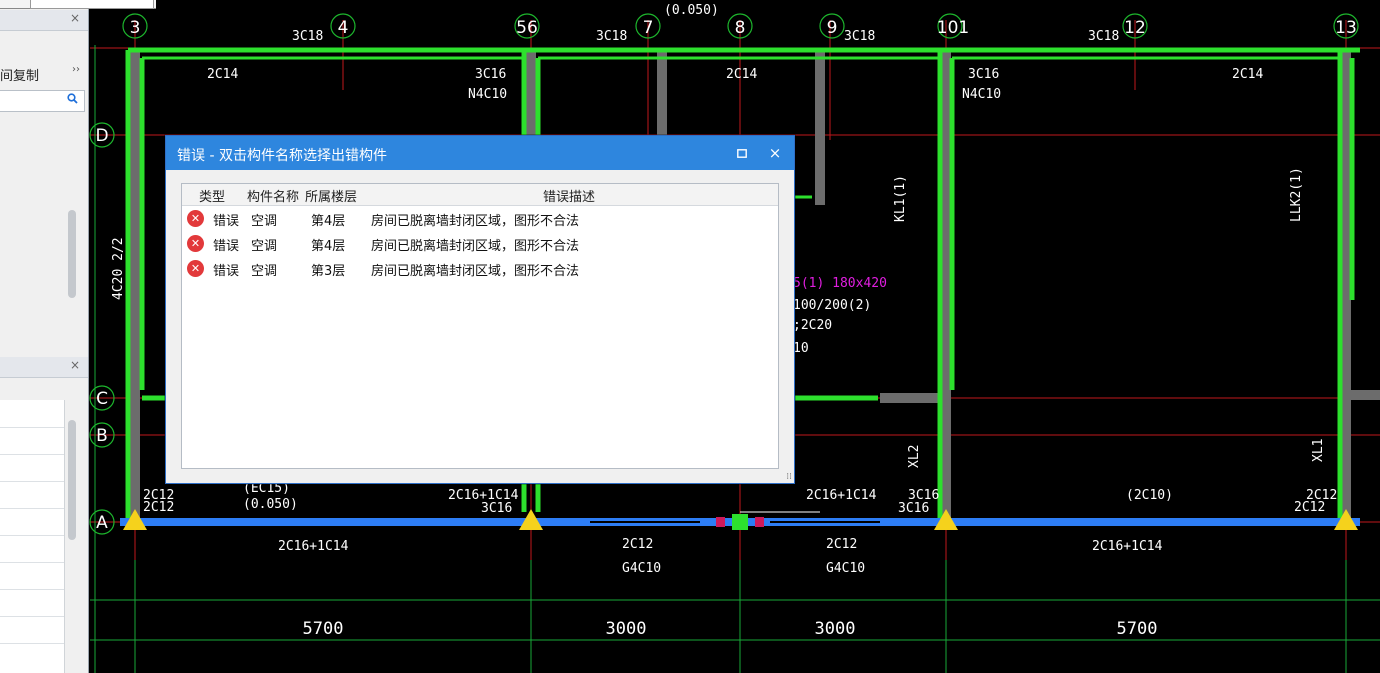  I want to click on beam-label: 10, so click(801, 348).